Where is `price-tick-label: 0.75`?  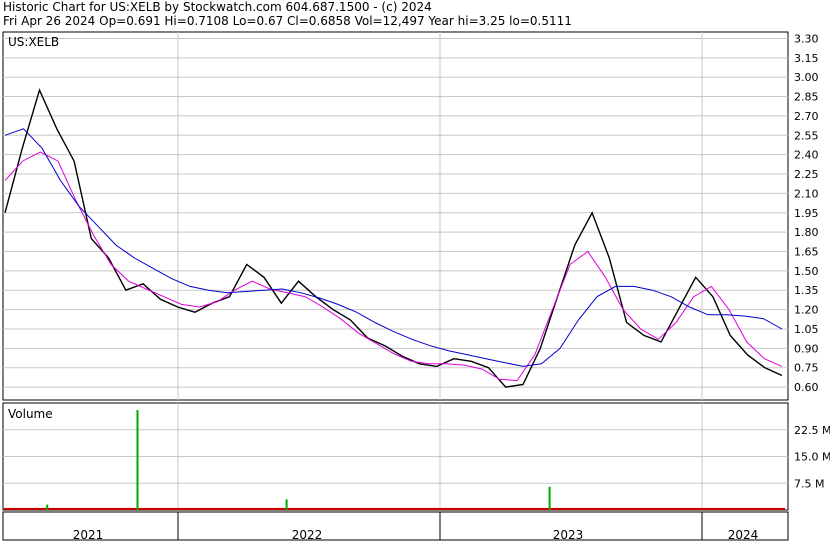
price-tick-label: 0.75 is located at coordinates (806, 368).